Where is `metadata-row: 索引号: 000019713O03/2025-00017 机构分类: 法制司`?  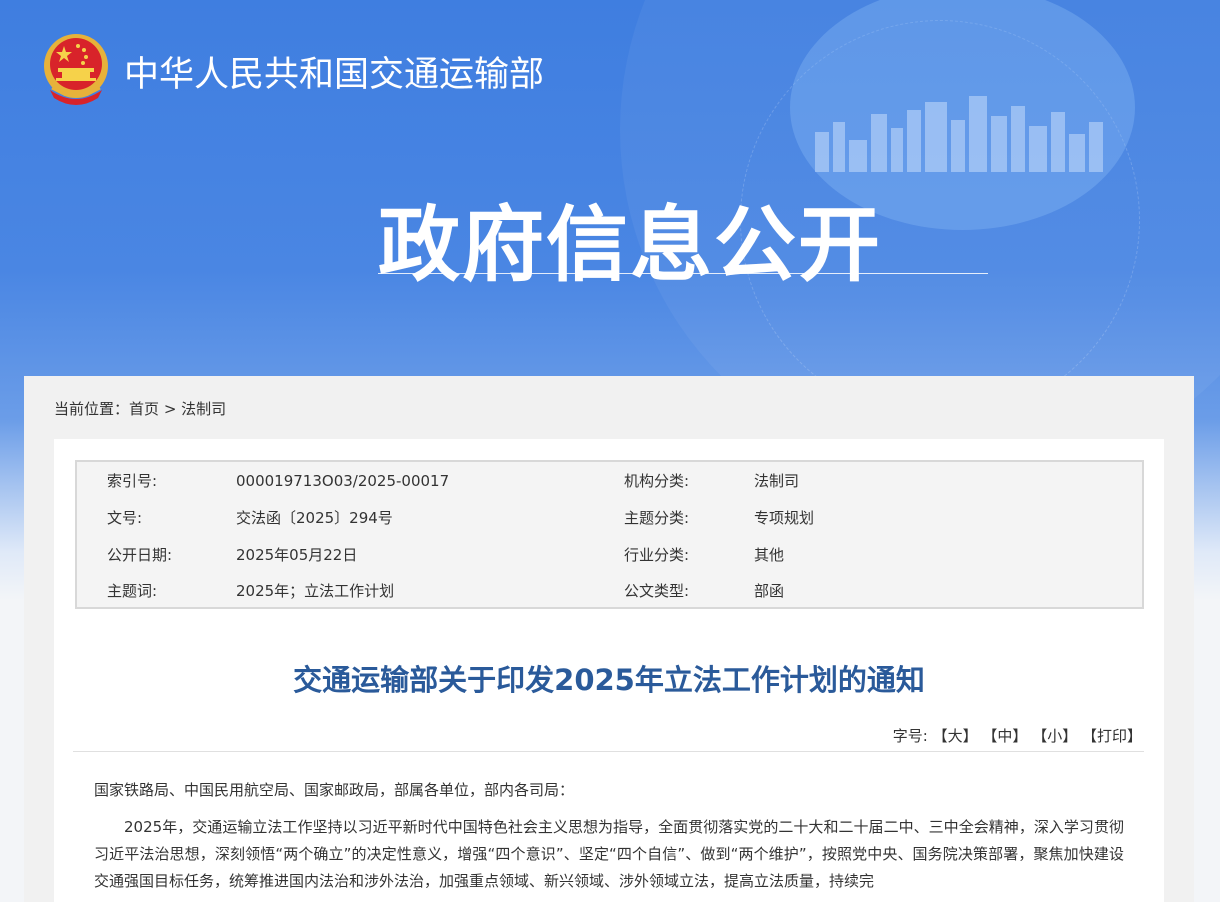 metadata-row: 索引号: 000019713O03/2025-00017 机构分类: 法制司 is located at coordinates (609, 481).